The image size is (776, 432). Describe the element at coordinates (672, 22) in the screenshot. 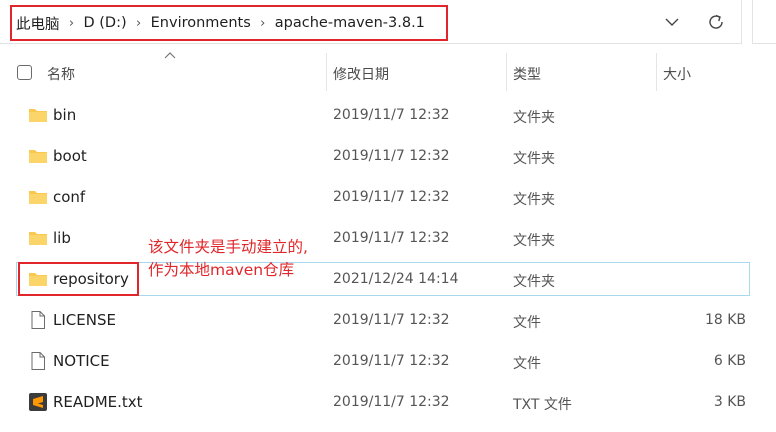

I see `chevron-down-icon` at that location.